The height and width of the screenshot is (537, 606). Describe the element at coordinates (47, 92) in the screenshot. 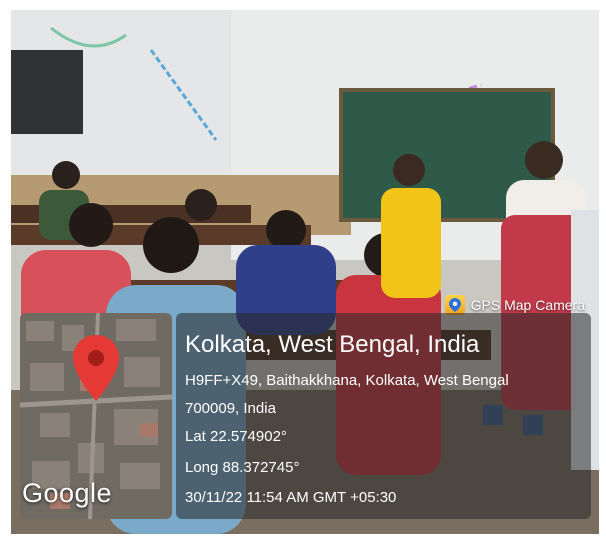

I see `left-board` at that location.